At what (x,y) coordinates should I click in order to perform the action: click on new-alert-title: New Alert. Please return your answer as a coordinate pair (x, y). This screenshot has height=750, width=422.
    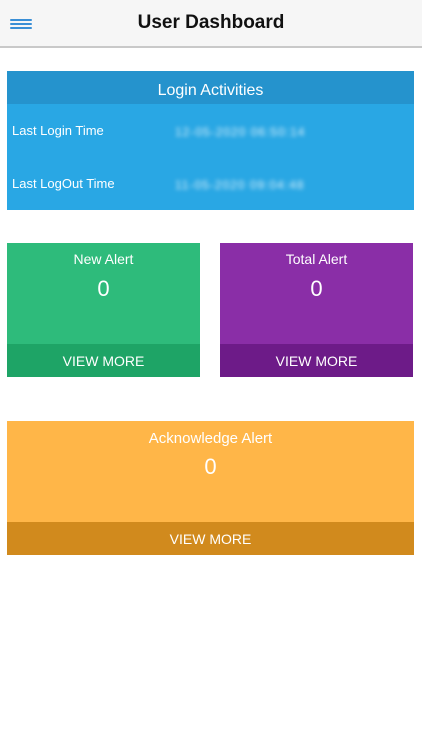
    Looking at the image, I should click on (103, 259).